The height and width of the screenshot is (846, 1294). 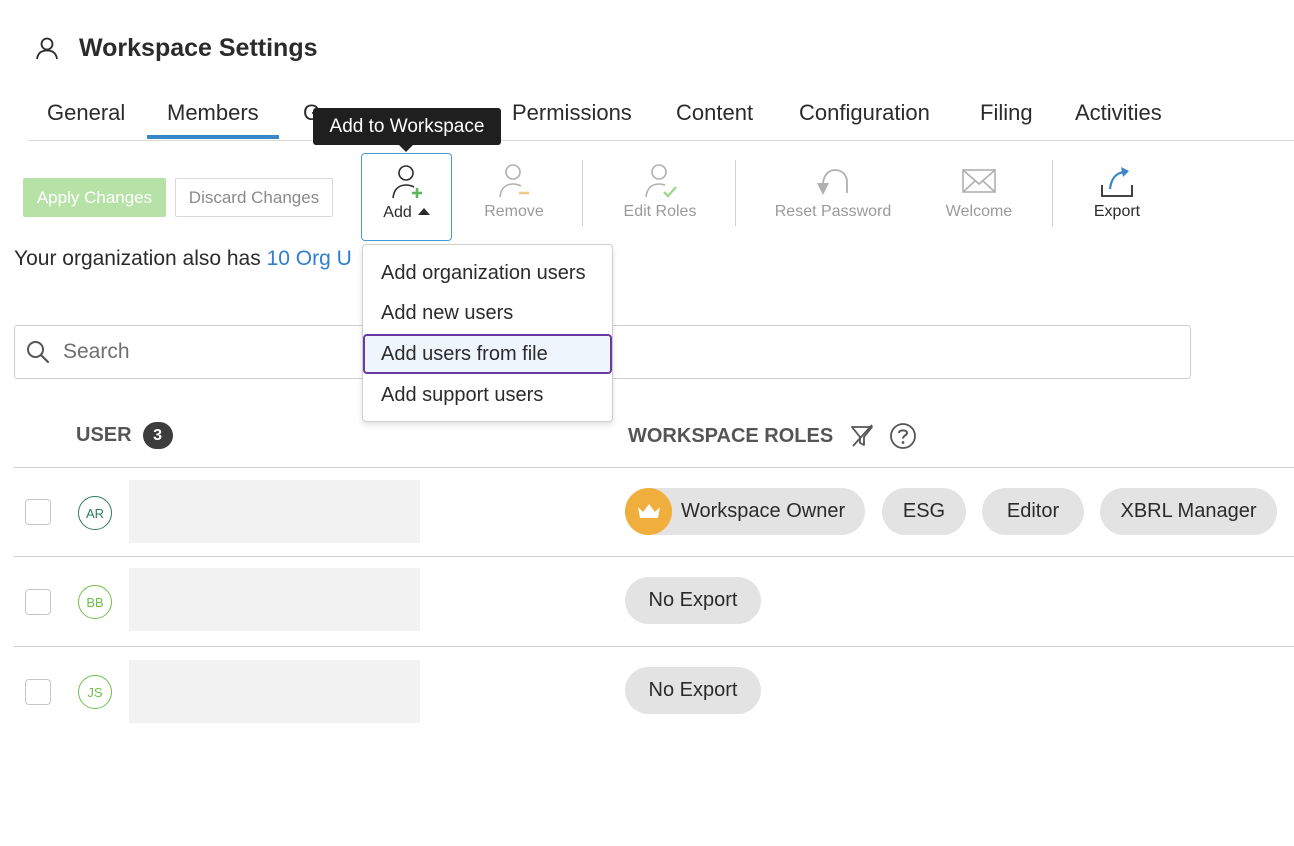 I want to click on apply-changes-button: Apply Changes, so click(x=94, y=197).